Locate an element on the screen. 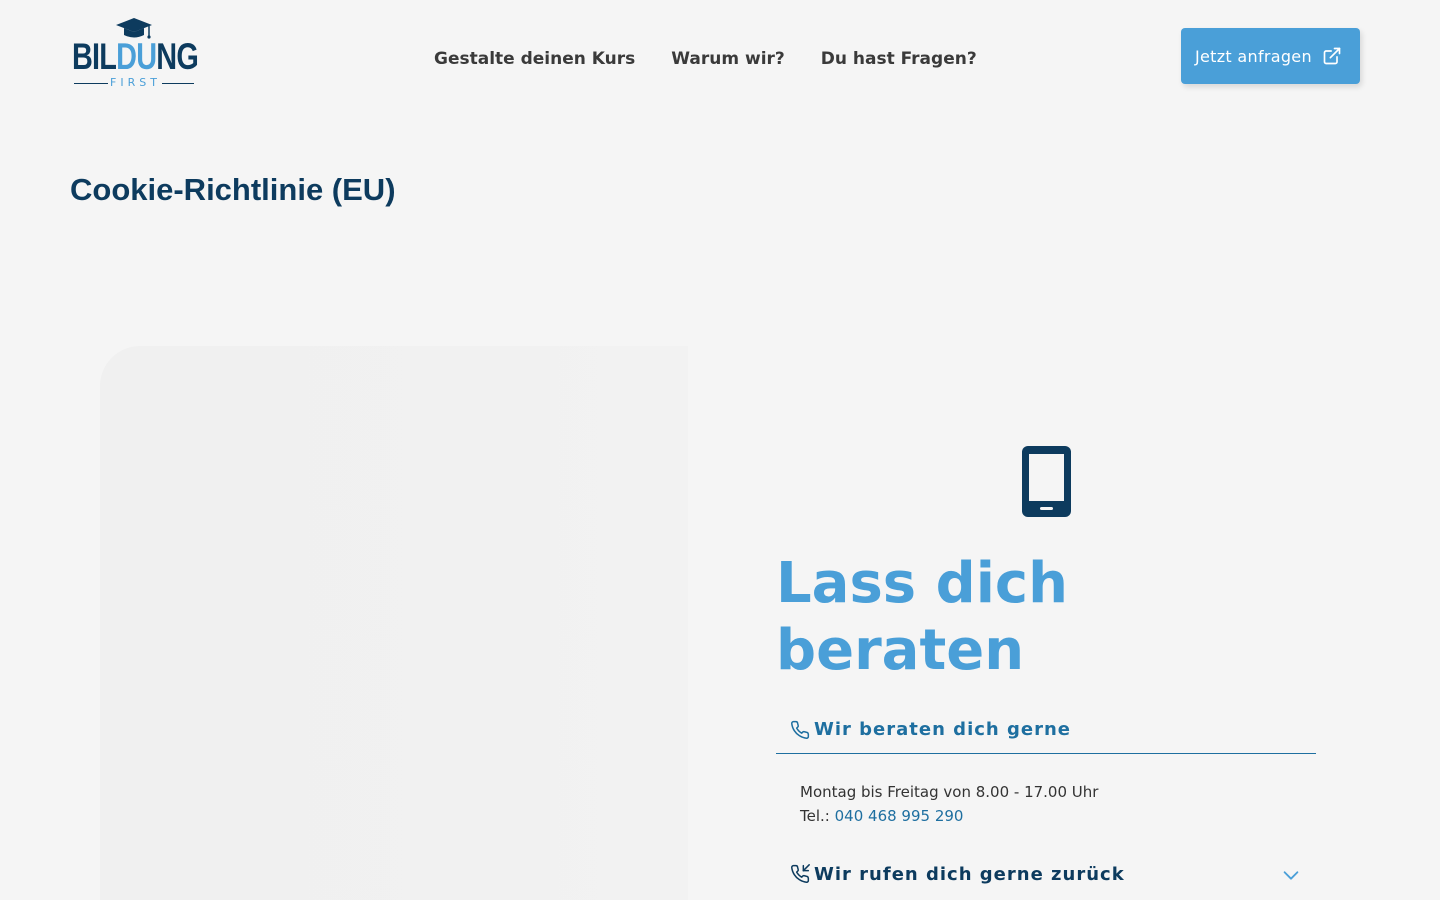 Image resolution: width=1440 pixels, height=900 pixels. telephone-line: Tel.: 040 468 995 290 is located at coordinates (949, 816).